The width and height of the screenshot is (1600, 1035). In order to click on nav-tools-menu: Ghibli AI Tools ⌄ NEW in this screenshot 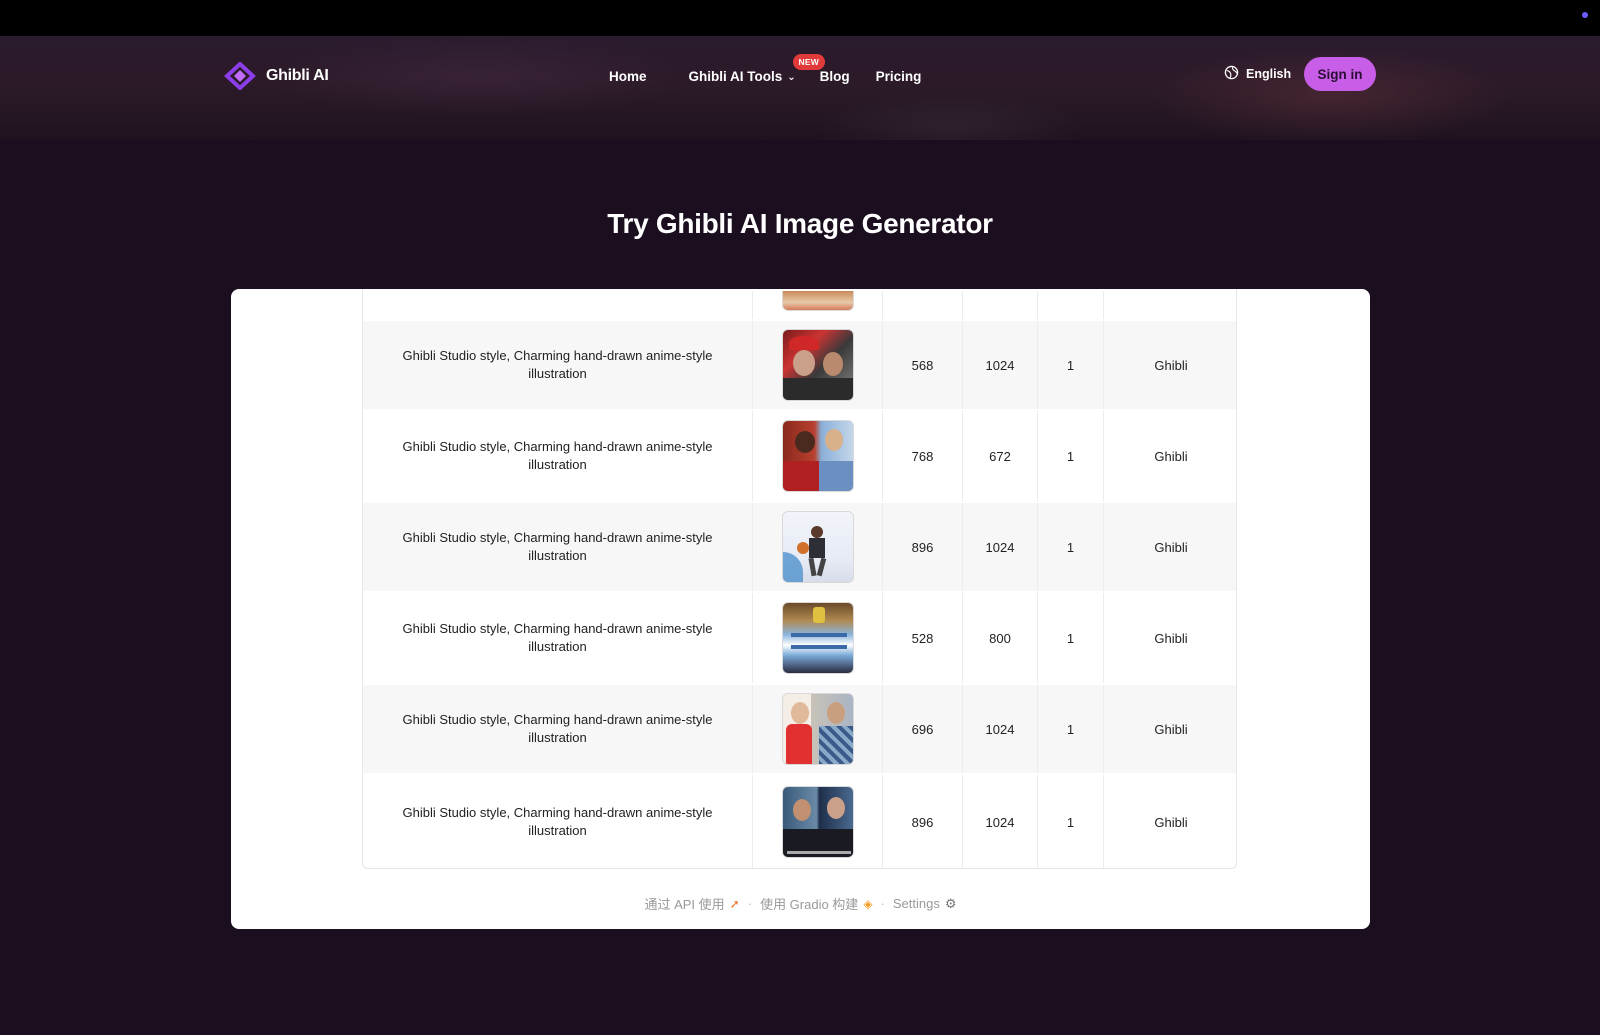, I will do `click(756, 68)`.